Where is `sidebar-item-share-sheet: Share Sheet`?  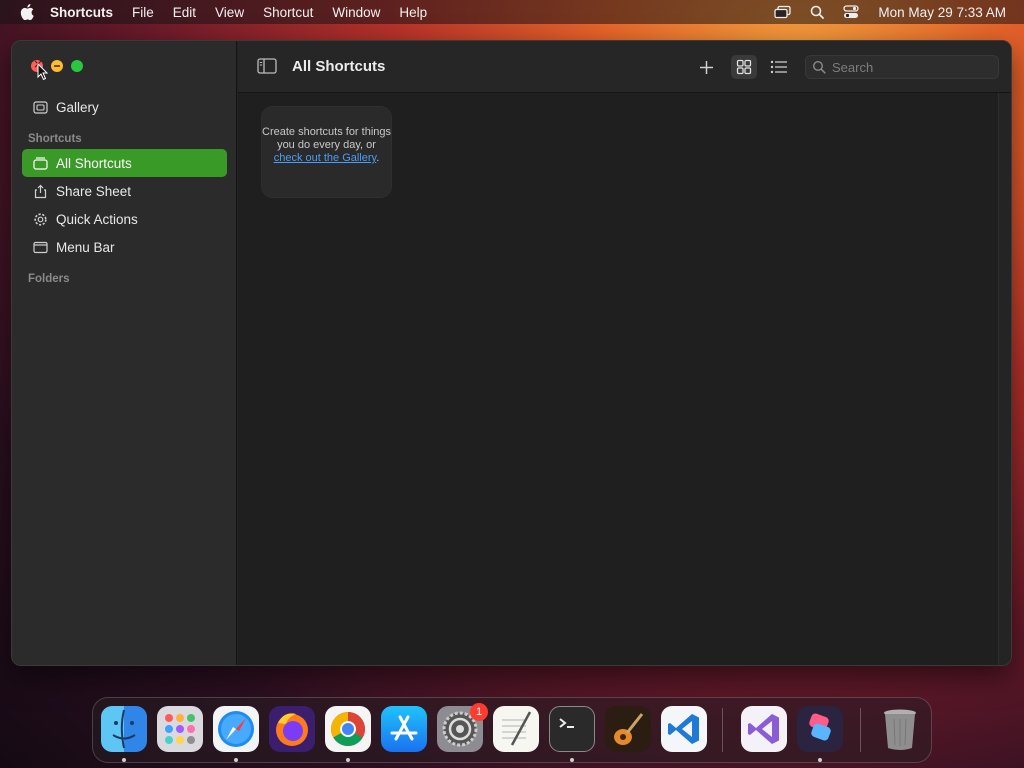
sidebar-item-share-sheet: Share Sheet is located at coordinates (124, 191).